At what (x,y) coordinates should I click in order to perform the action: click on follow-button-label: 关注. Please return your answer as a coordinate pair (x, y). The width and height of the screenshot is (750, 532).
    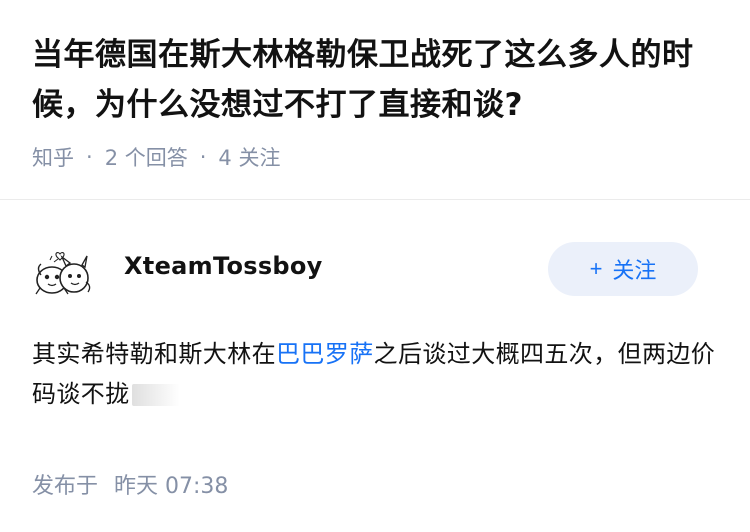
    Looking at the image, I should click on (634, 270).